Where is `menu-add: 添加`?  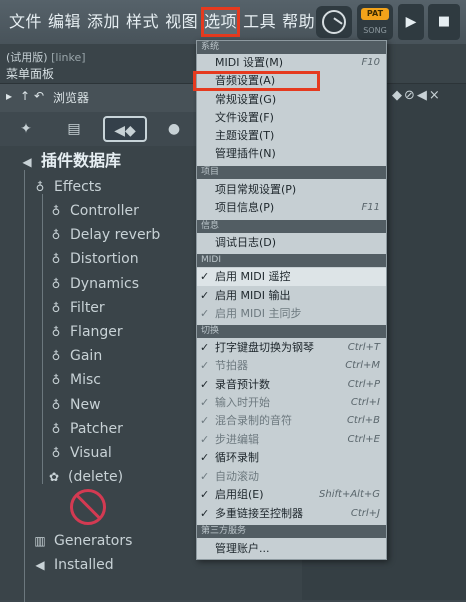
menu-add: 添加 is located at coordinates (103, 22).